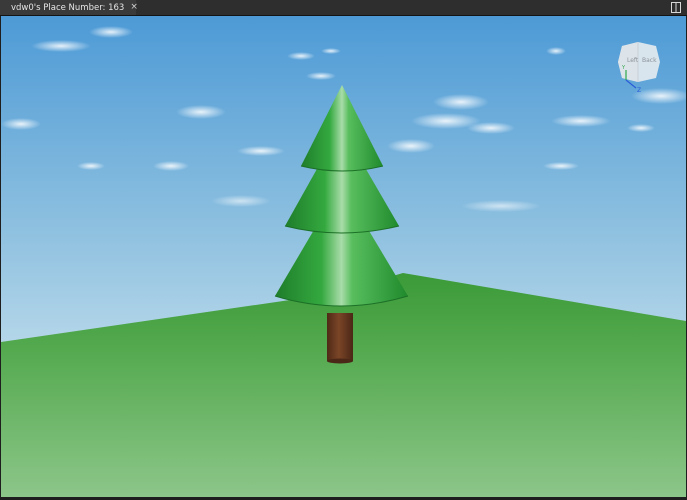 The image size is (687, 500). I want to click on tree-trunk, so click(340, 338).